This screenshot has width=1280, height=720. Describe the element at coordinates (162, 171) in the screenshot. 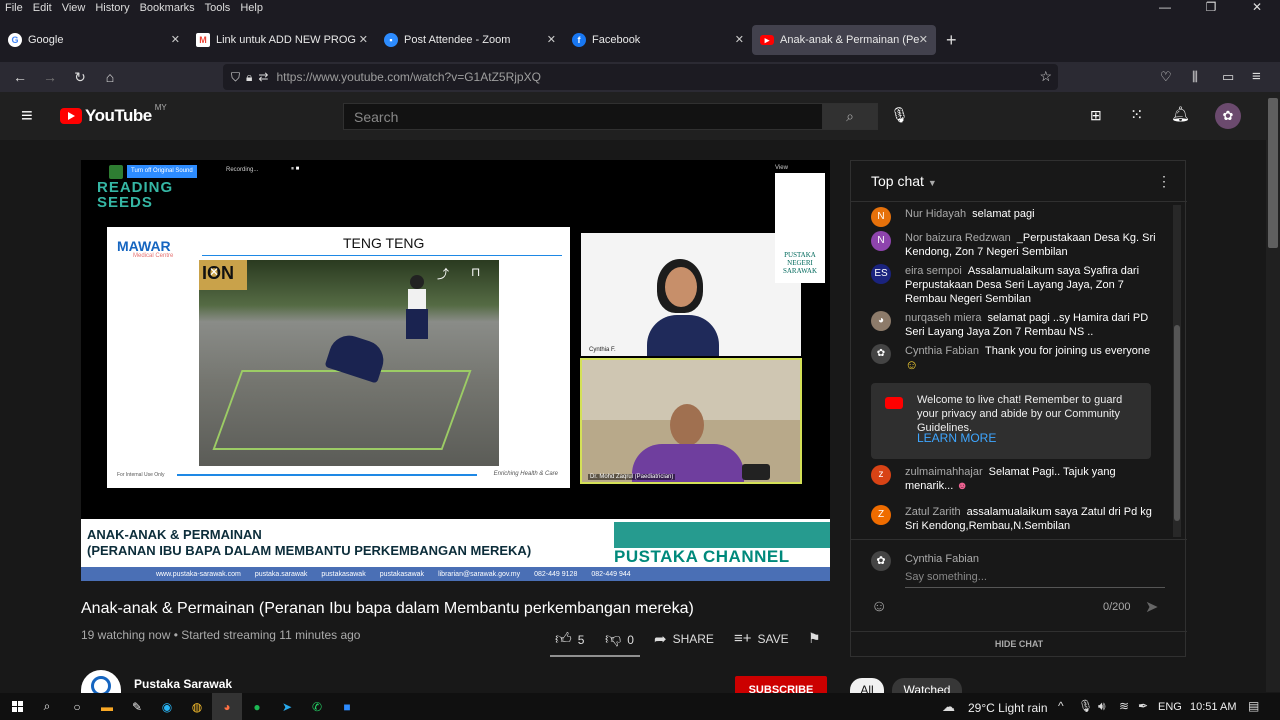

I see `original-sound-button: Turn off Original Sound` at that location.